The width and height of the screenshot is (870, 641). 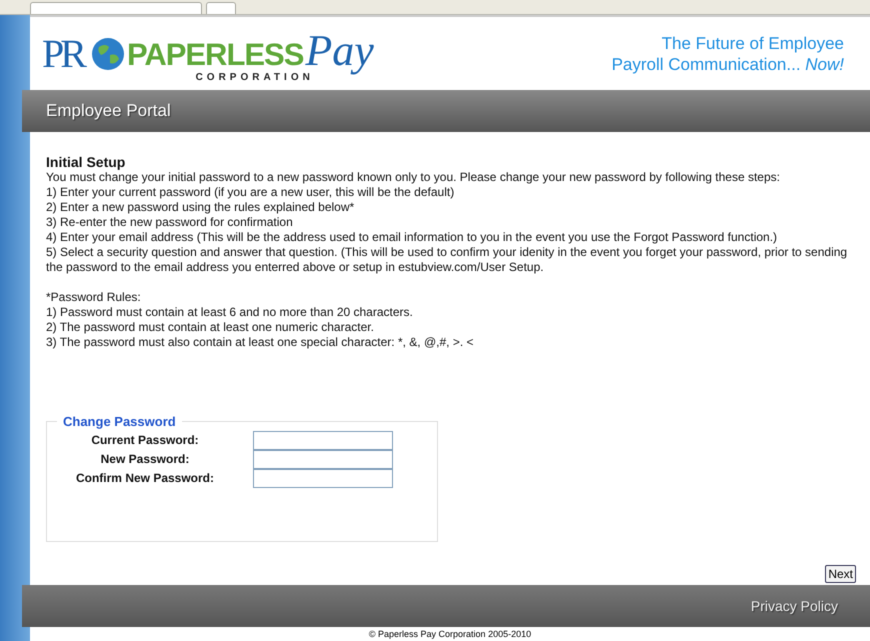 What do you see at coordinates (450, 634) in the screenshot?
I see `copyright-text: © Paperless Pay Corporation 2005-2010` at bounding box center [450, 634].